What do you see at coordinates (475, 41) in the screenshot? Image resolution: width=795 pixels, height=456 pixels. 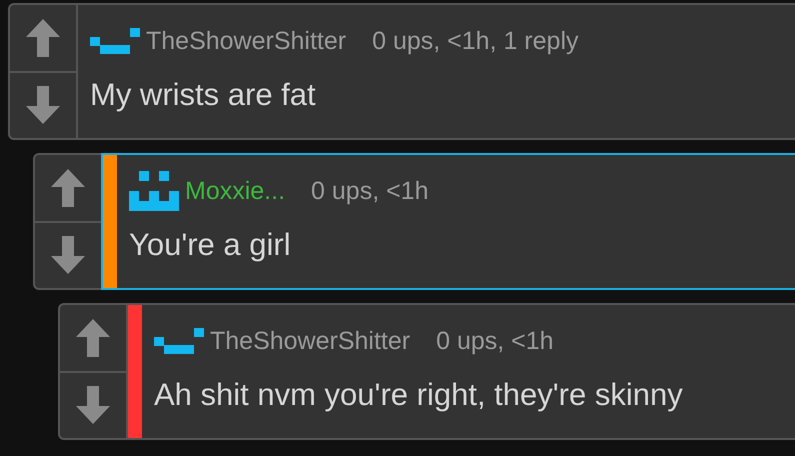 I see `comment-meta: 0 ups, <1h, 1 reply` at bounding box center [475, 41].